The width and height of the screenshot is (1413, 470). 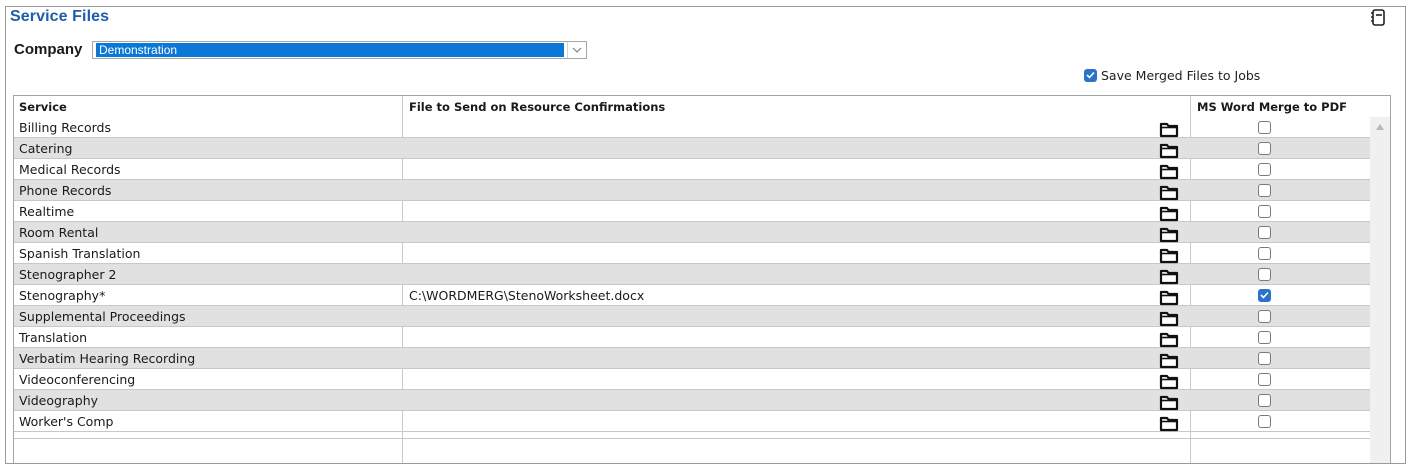 What do you see at coordinates (62, 295) in the screenshot?
I see `service-name-cell: Stenography*` at bounding box center [62, 295].